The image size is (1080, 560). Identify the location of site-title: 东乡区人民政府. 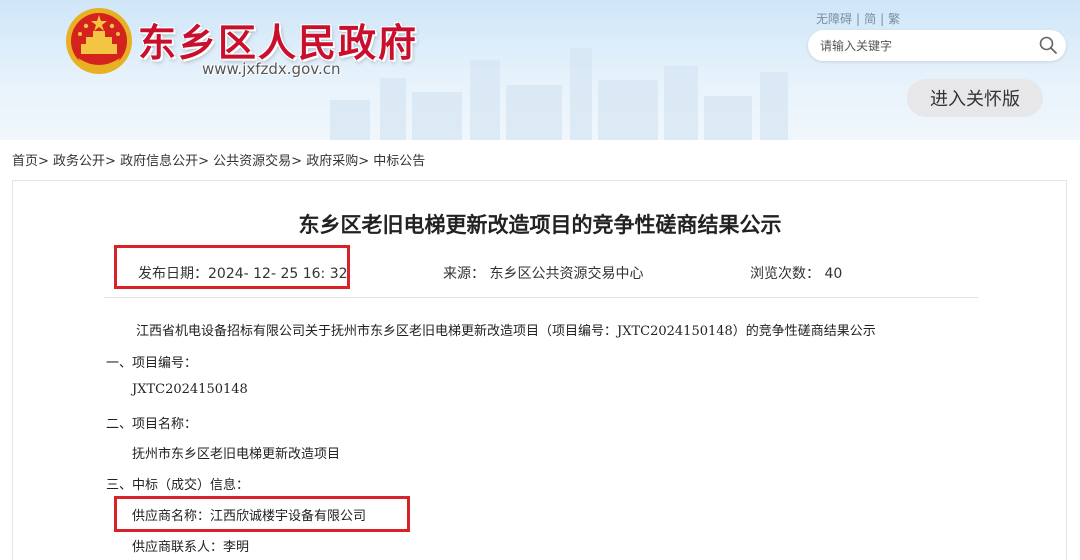
(278, 39).